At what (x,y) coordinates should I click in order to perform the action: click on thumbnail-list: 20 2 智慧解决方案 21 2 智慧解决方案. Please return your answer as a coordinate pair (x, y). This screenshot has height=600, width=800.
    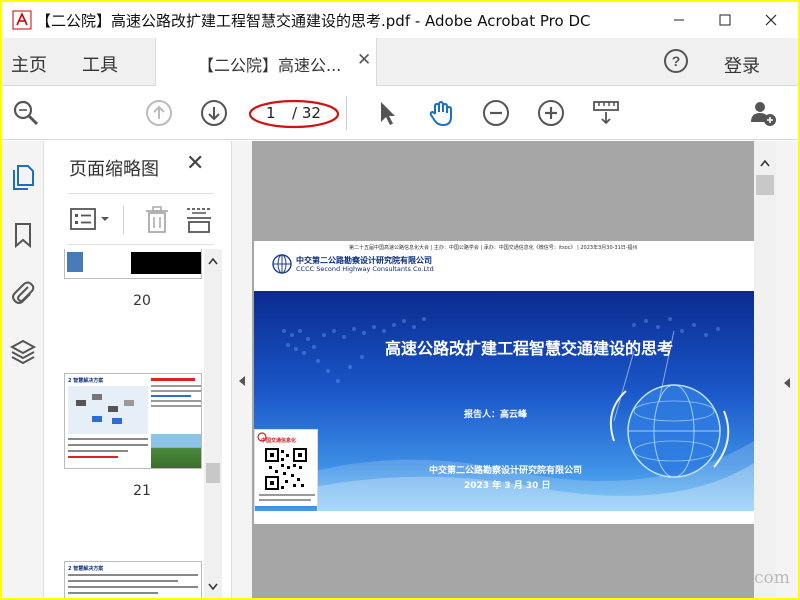
    Looking at the image, I should click on (124, 423).